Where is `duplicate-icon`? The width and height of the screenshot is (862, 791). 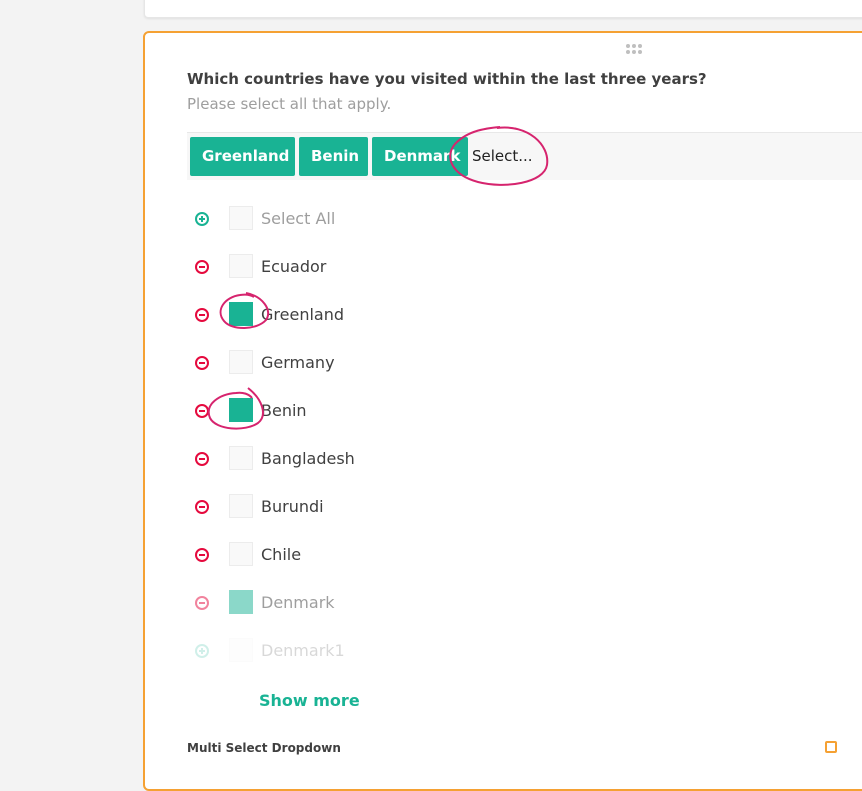 duplicate-icon is located at coordinates (831, 747).